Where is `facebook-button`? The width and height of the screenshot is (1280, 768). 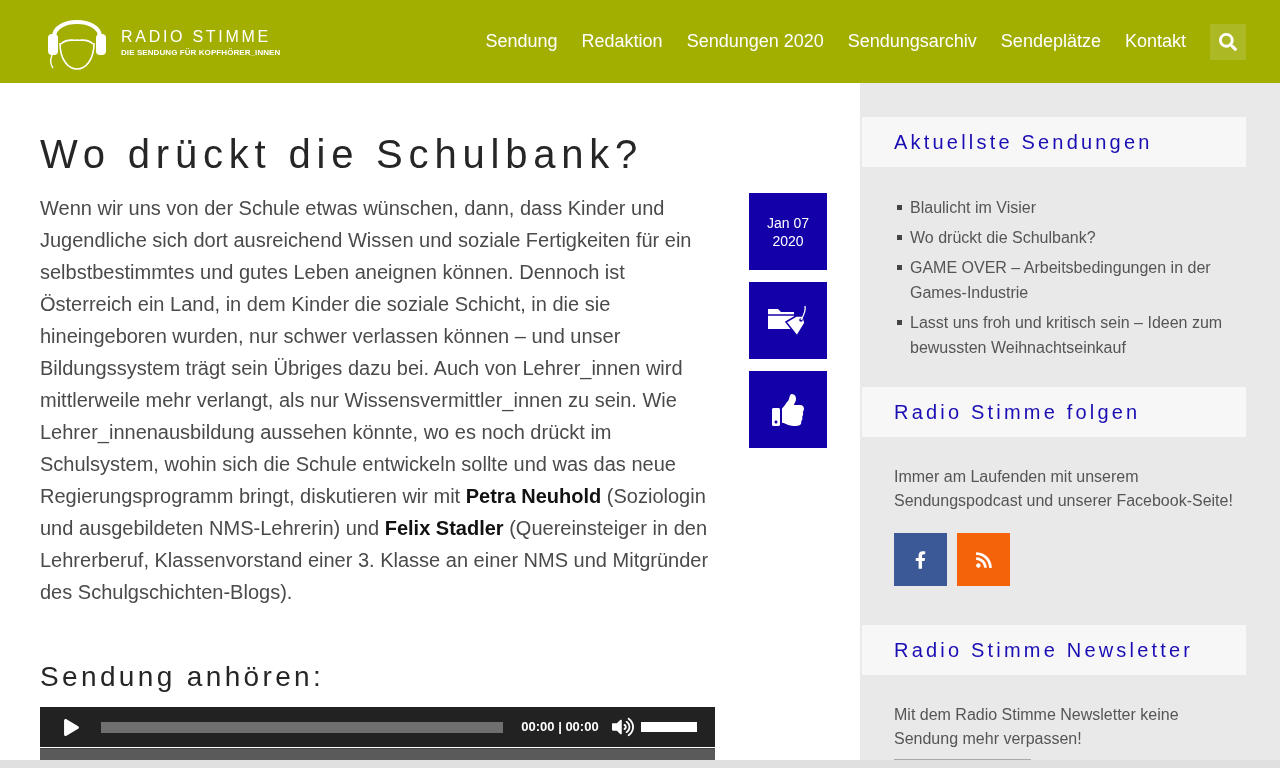
facebook-button is located at coordinates (920, 559).